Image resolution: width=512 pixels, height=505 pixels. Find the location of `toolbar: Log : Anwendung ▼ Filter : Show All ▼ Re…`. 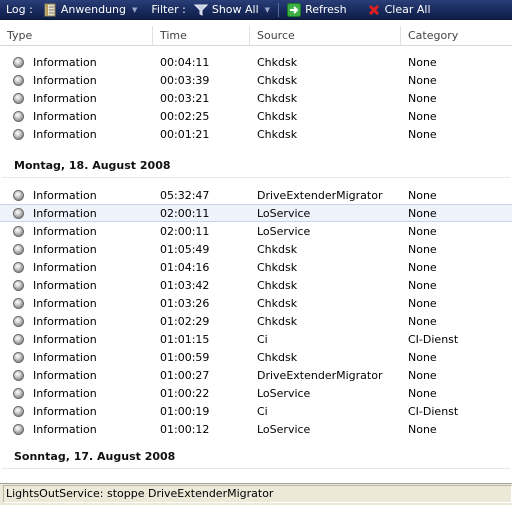

toolbar: Log : Anwendung ▼ Filter : Show All ▼ Re… is located at coordinates (256, 10).